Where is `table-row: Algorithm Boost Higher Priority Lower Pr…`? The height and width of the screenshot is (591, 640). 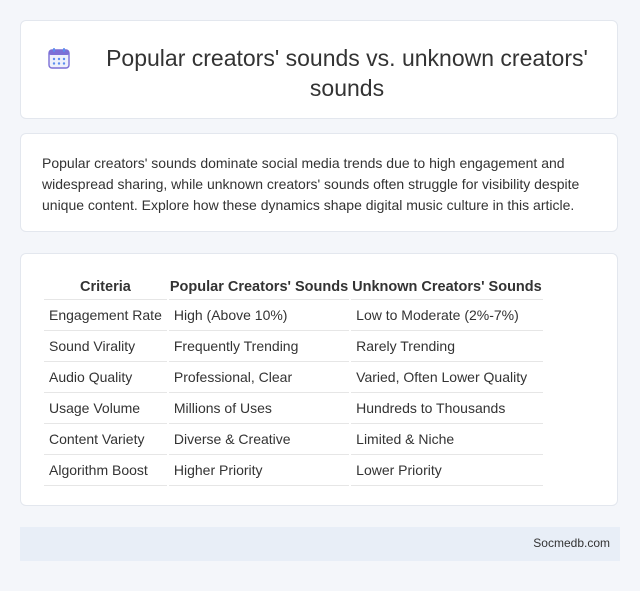 table-row: Algorithm Boost Higher Priority Lower Pr… is located at coordinates (293, 470).